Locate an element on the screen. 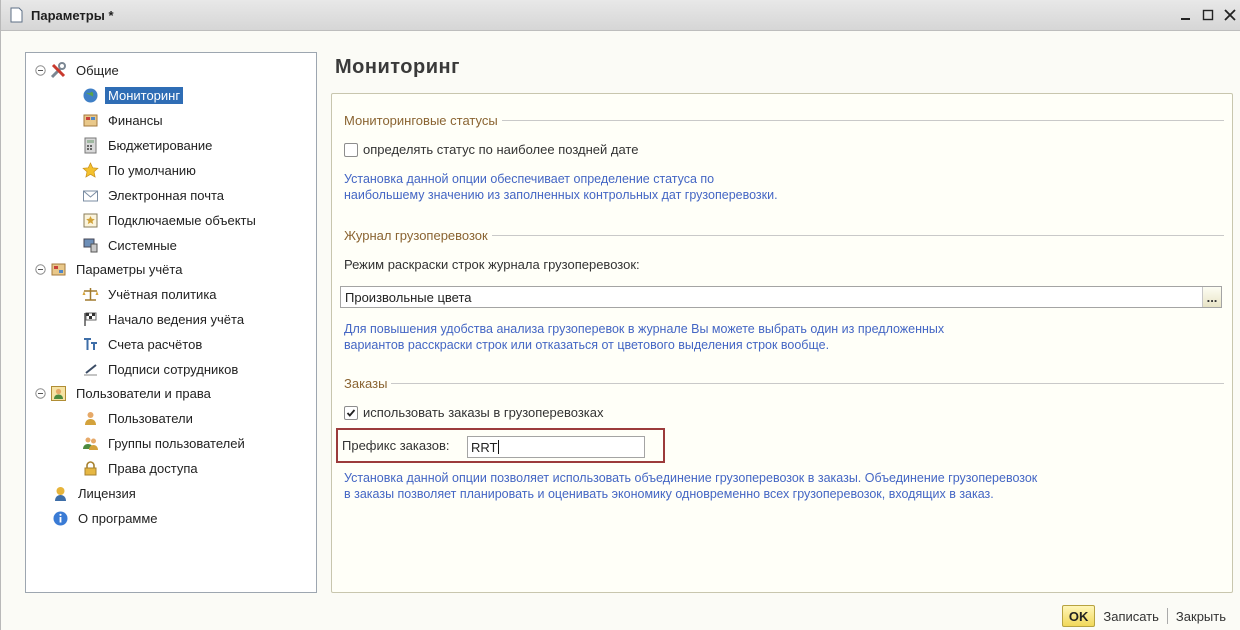 The width and height of the screenshot is (1240, 630). ok-button: OK is located at coordinates (1078, 616).